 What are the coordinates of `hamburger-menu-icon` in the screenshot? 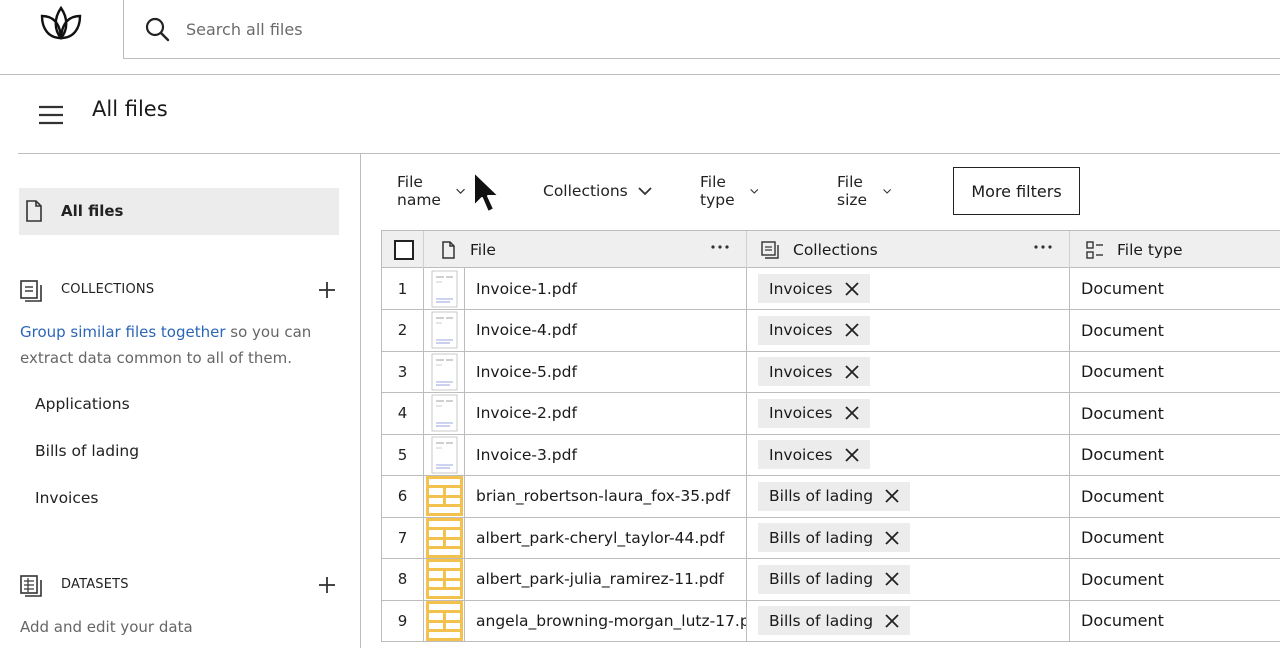 It's located at (51, 115).